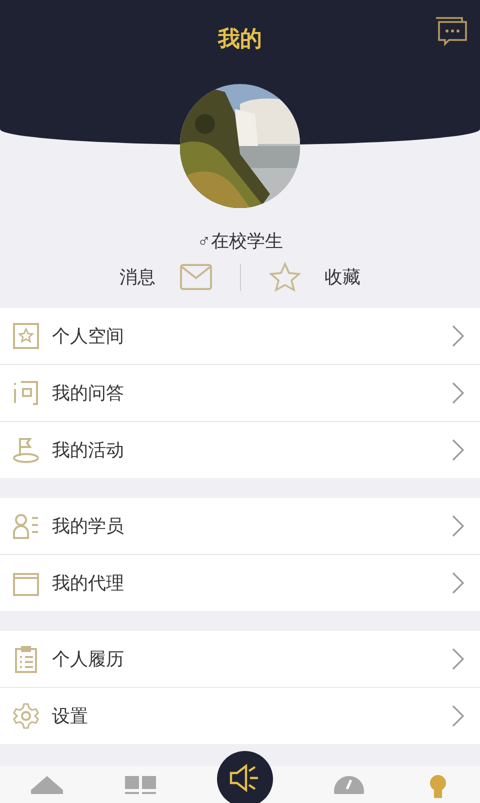 The height and width of the screenshot is (803, 480). Describe the element at coordinates (240, 450) in the screenshot. I see `menu-item: 我的活动` at that location.